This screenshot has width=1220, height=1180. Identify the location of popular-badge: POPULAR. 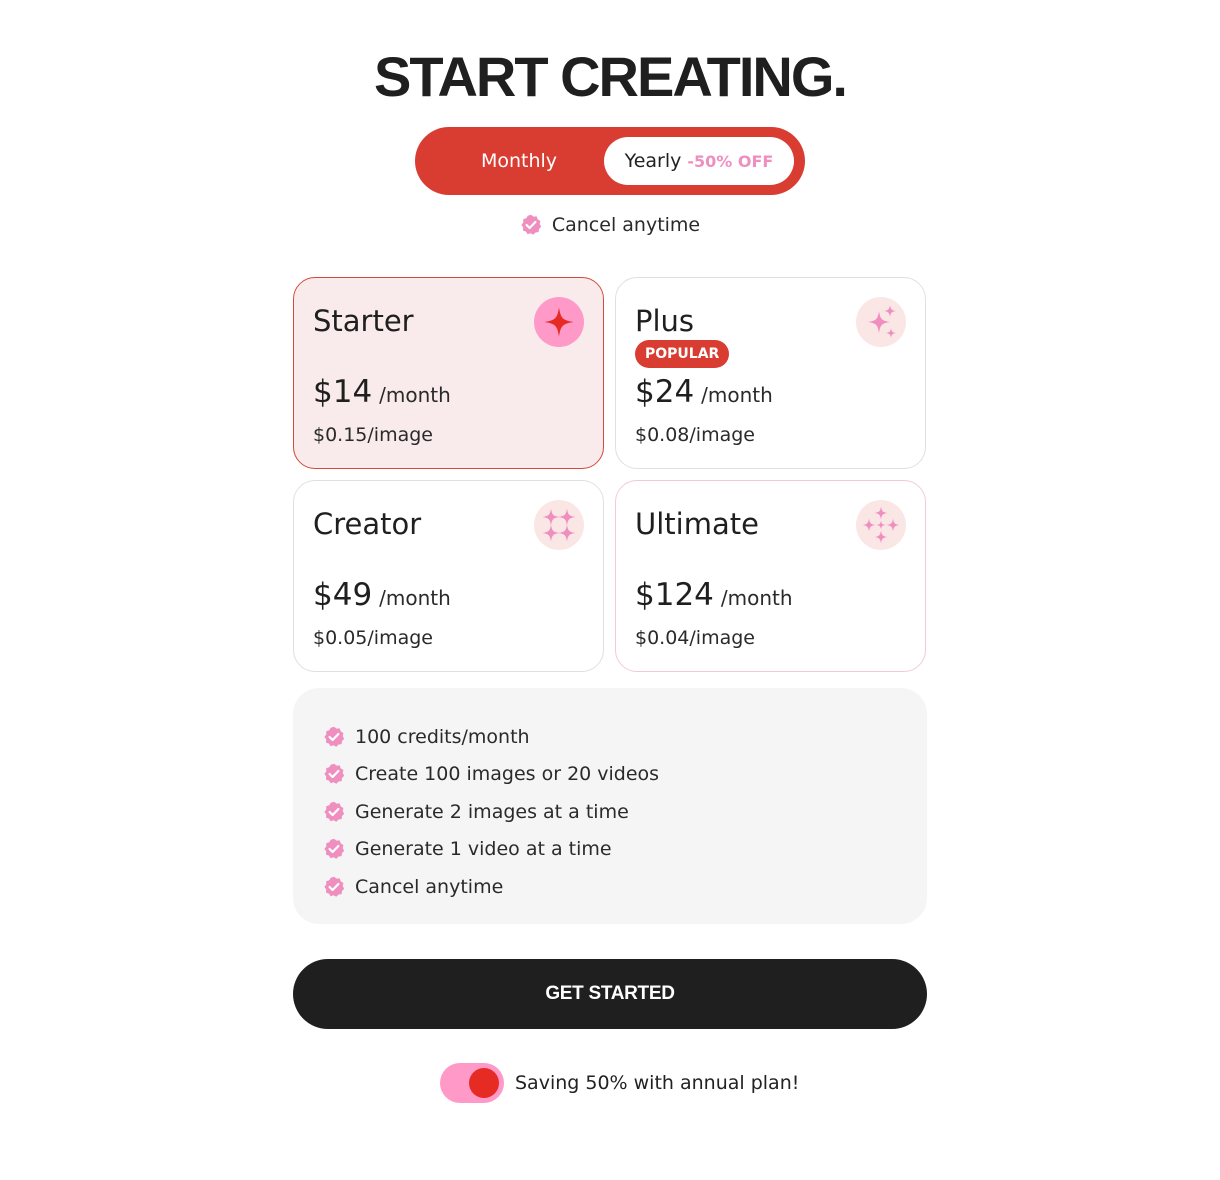
(682, 354).